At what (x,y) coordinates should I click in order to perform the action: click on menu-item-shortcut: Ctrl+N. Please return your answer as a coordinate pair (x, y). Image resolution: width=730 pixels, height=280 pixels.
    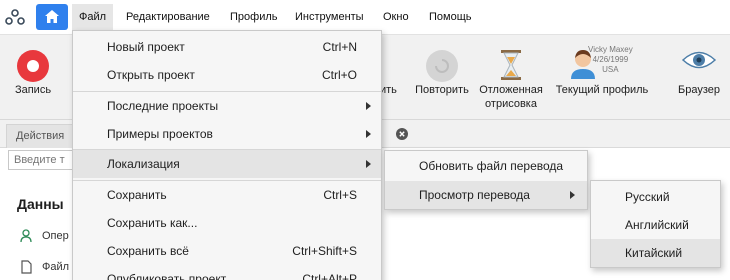
    Looking at the image, I should click on (339, 47).